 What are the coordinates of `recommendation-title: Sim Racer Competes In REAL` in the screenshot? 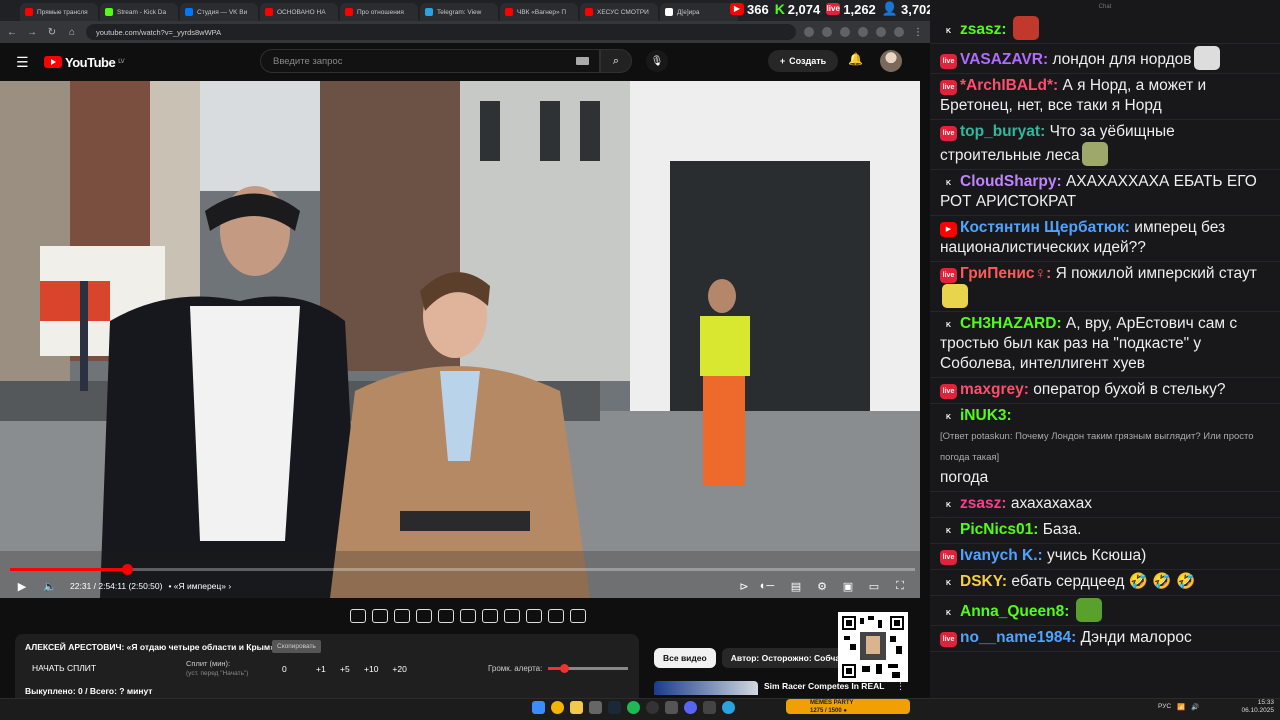 It's located at (824, 686).